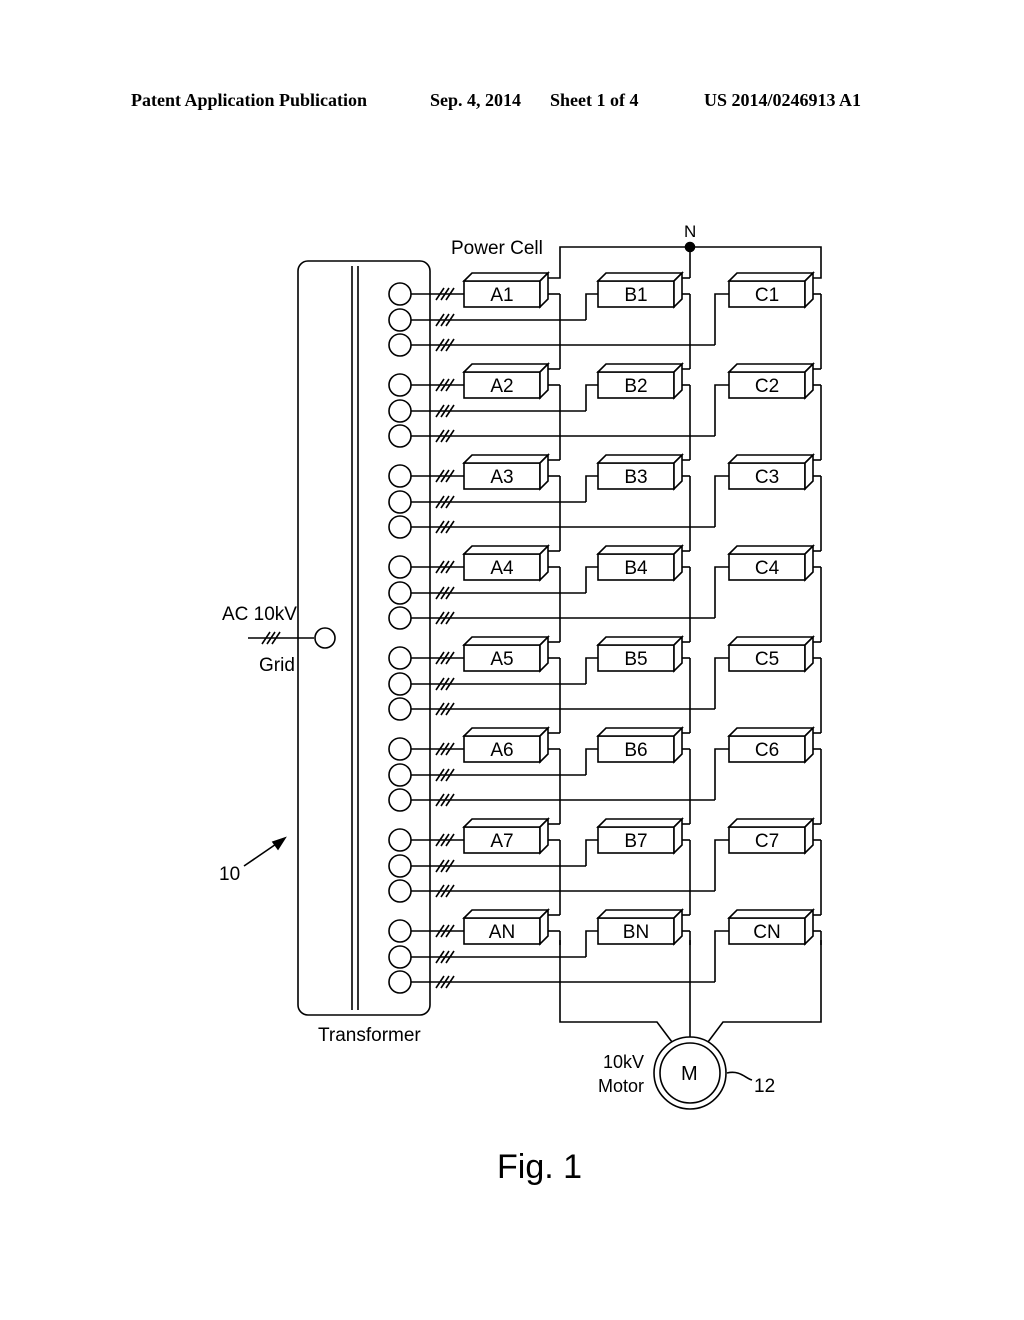 Image resolution: width=1024 pixels, height=1320 pixels. What do you see at coordinates (636, 568) in the screenshot?
I see `power-cell-label: B4` at bounding box center [636, 568].